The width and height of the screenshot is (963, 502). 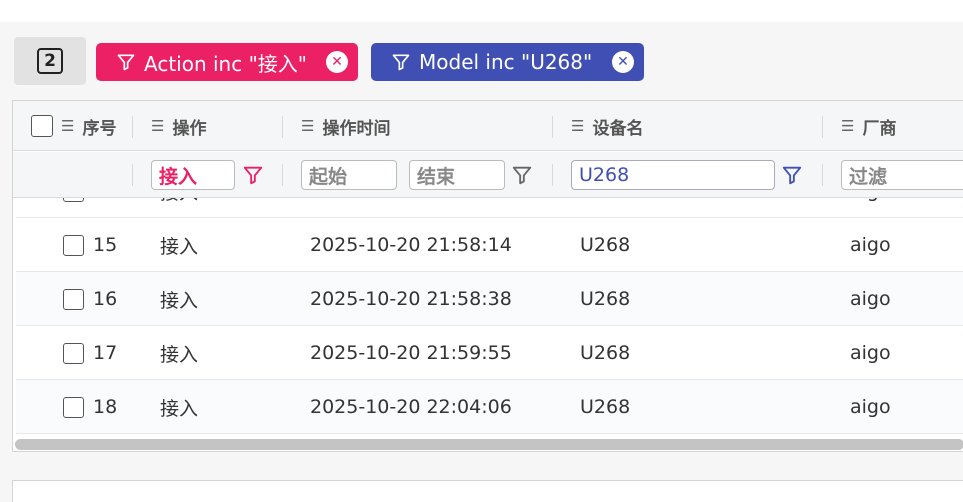 I want to click on filter-chip-label: Model inc "U268", so click(x=506, y=62).